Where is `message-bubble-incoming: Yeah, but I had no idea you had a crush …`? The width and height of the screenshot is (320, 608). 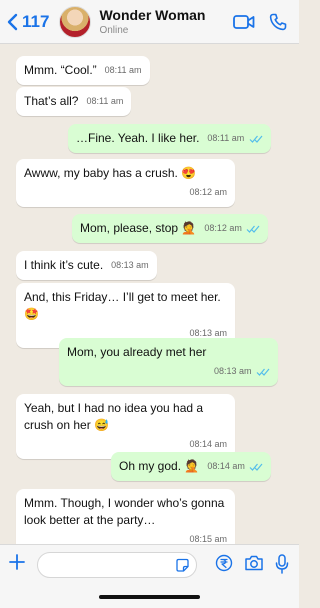
message-bubble-incoming: Yeah, but I had no idea you had a crush … is located at coordinates (125, 426).